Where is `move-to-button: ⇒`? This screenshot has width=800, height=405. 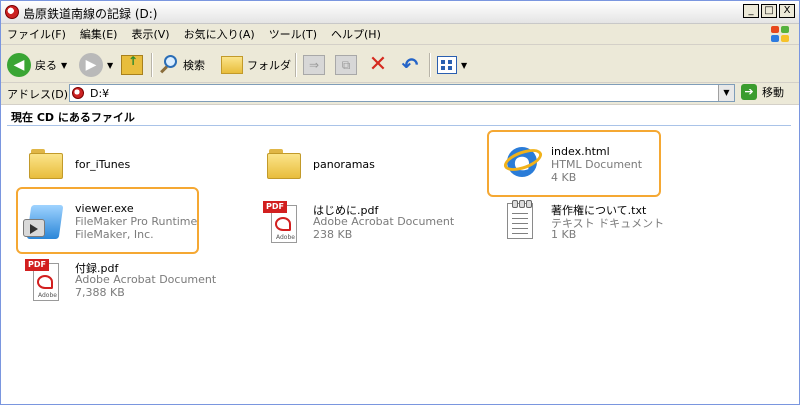 move-to-button: ⇒ is located at coordinates (314, 65).